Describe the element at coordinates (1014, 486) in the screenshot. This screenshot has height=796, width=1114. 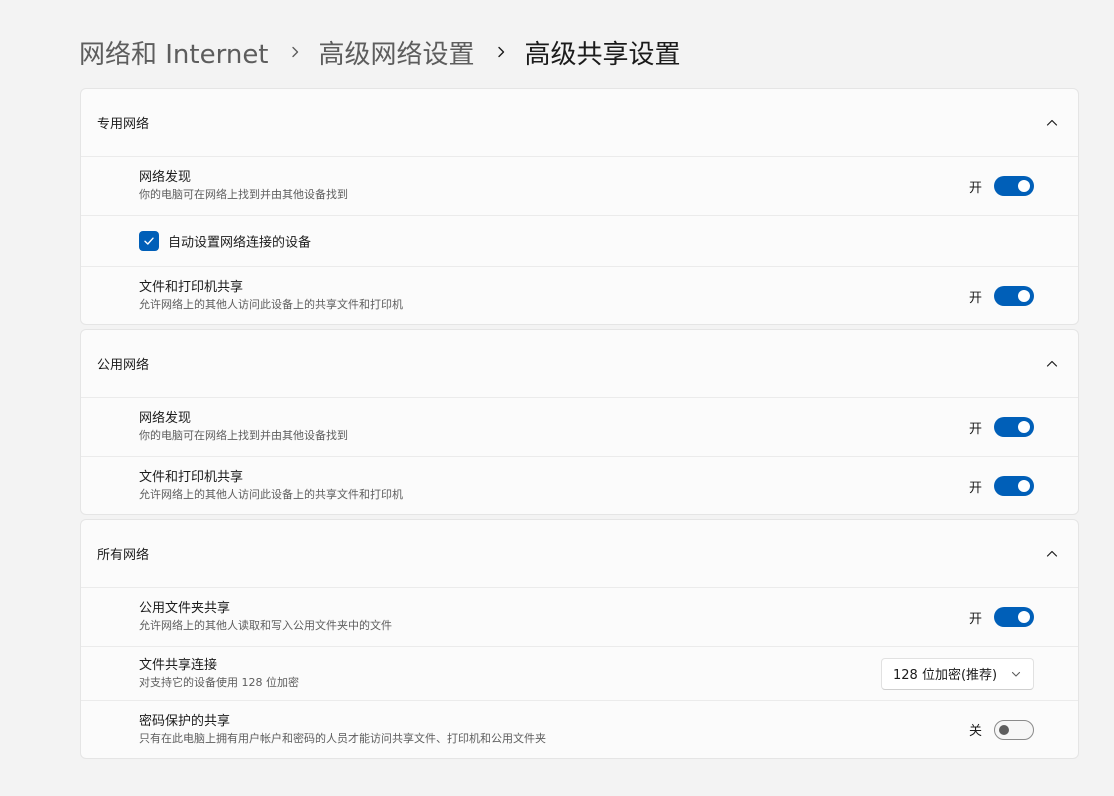
I see `public-file-printer-toggle` at that location.